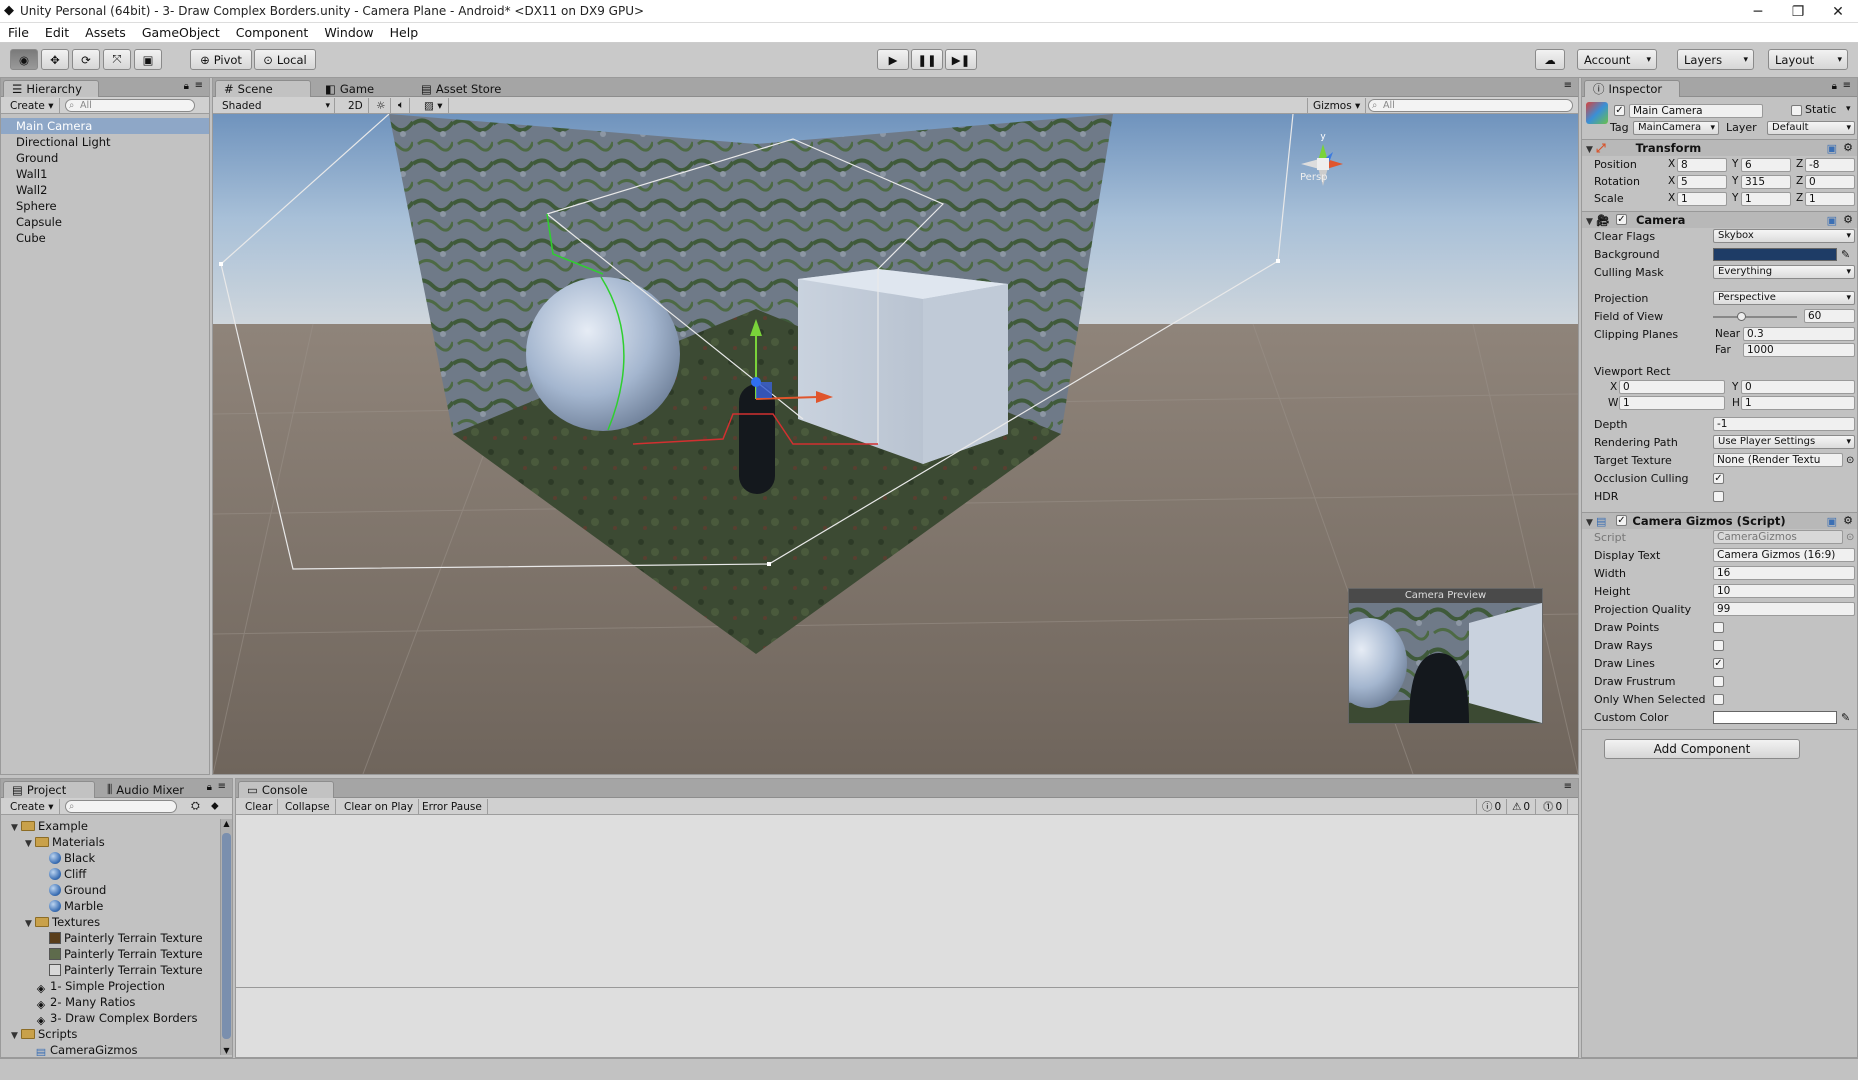 This screenshot has width=1858, height=1080. Describe the element at coordinates (49, 826) in the screenshot. I see `project-tree-item: ▼ Example` at that location.